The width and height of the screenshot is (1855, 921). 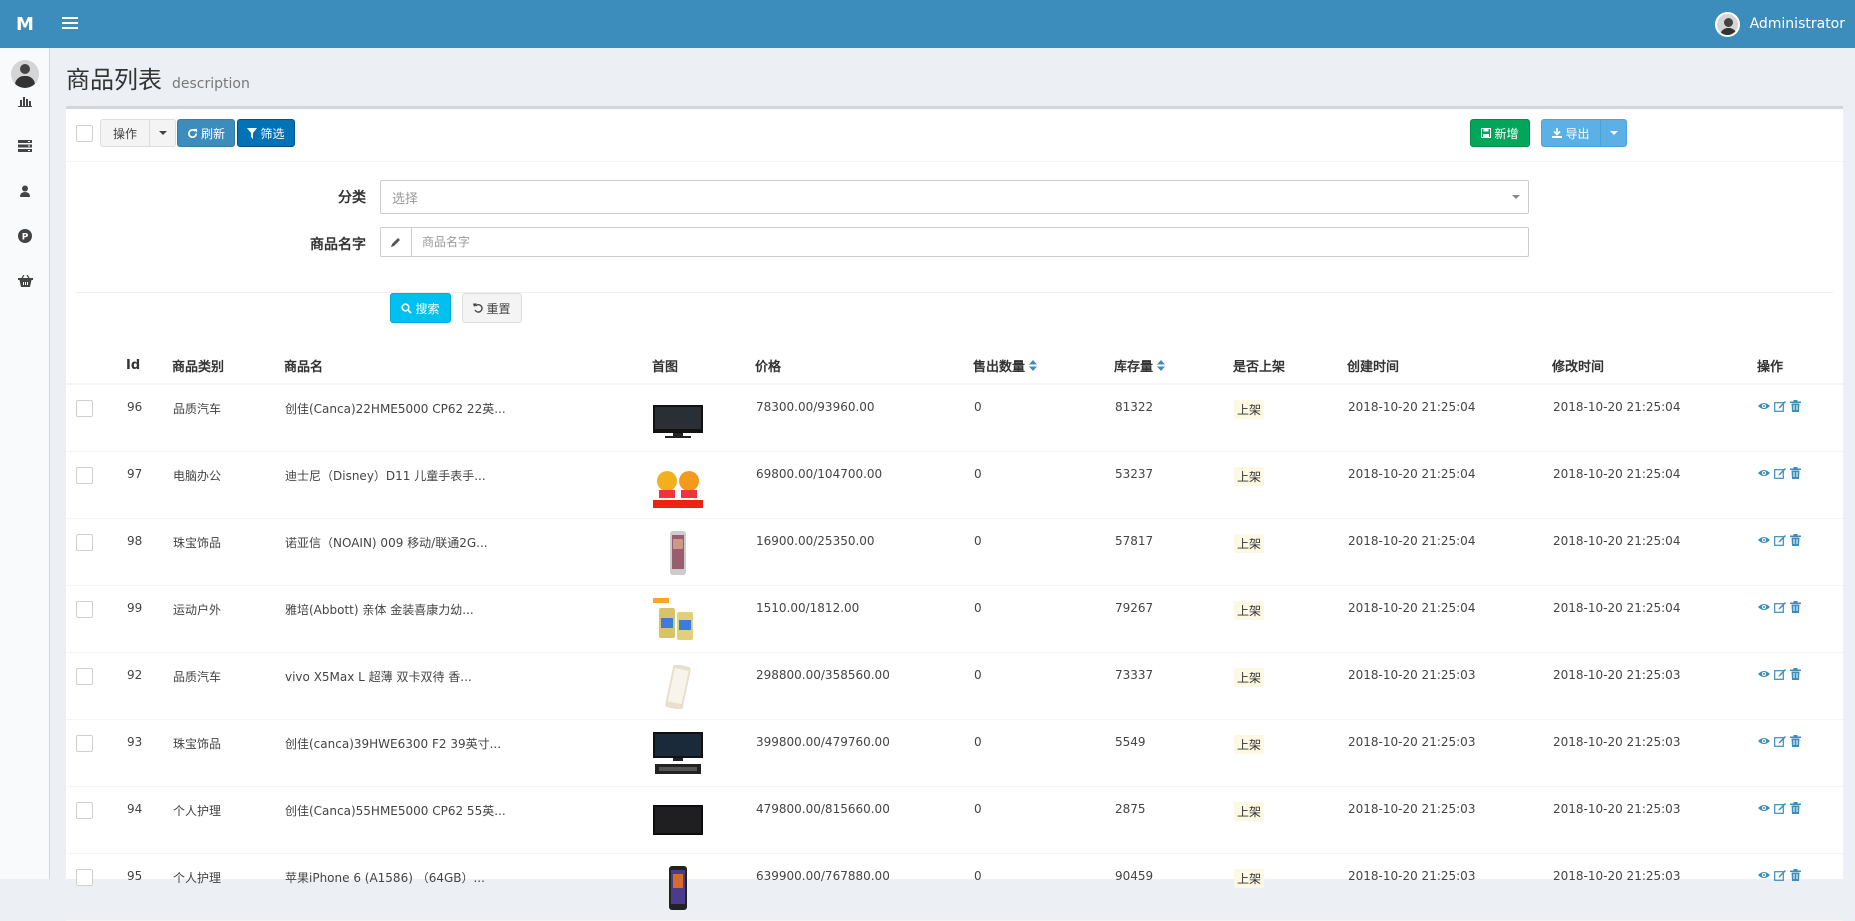 What do you see at coordinates (162, 133) in the screenshot?
I see `batch-action-dropdown` at bounding box center [162, 133].